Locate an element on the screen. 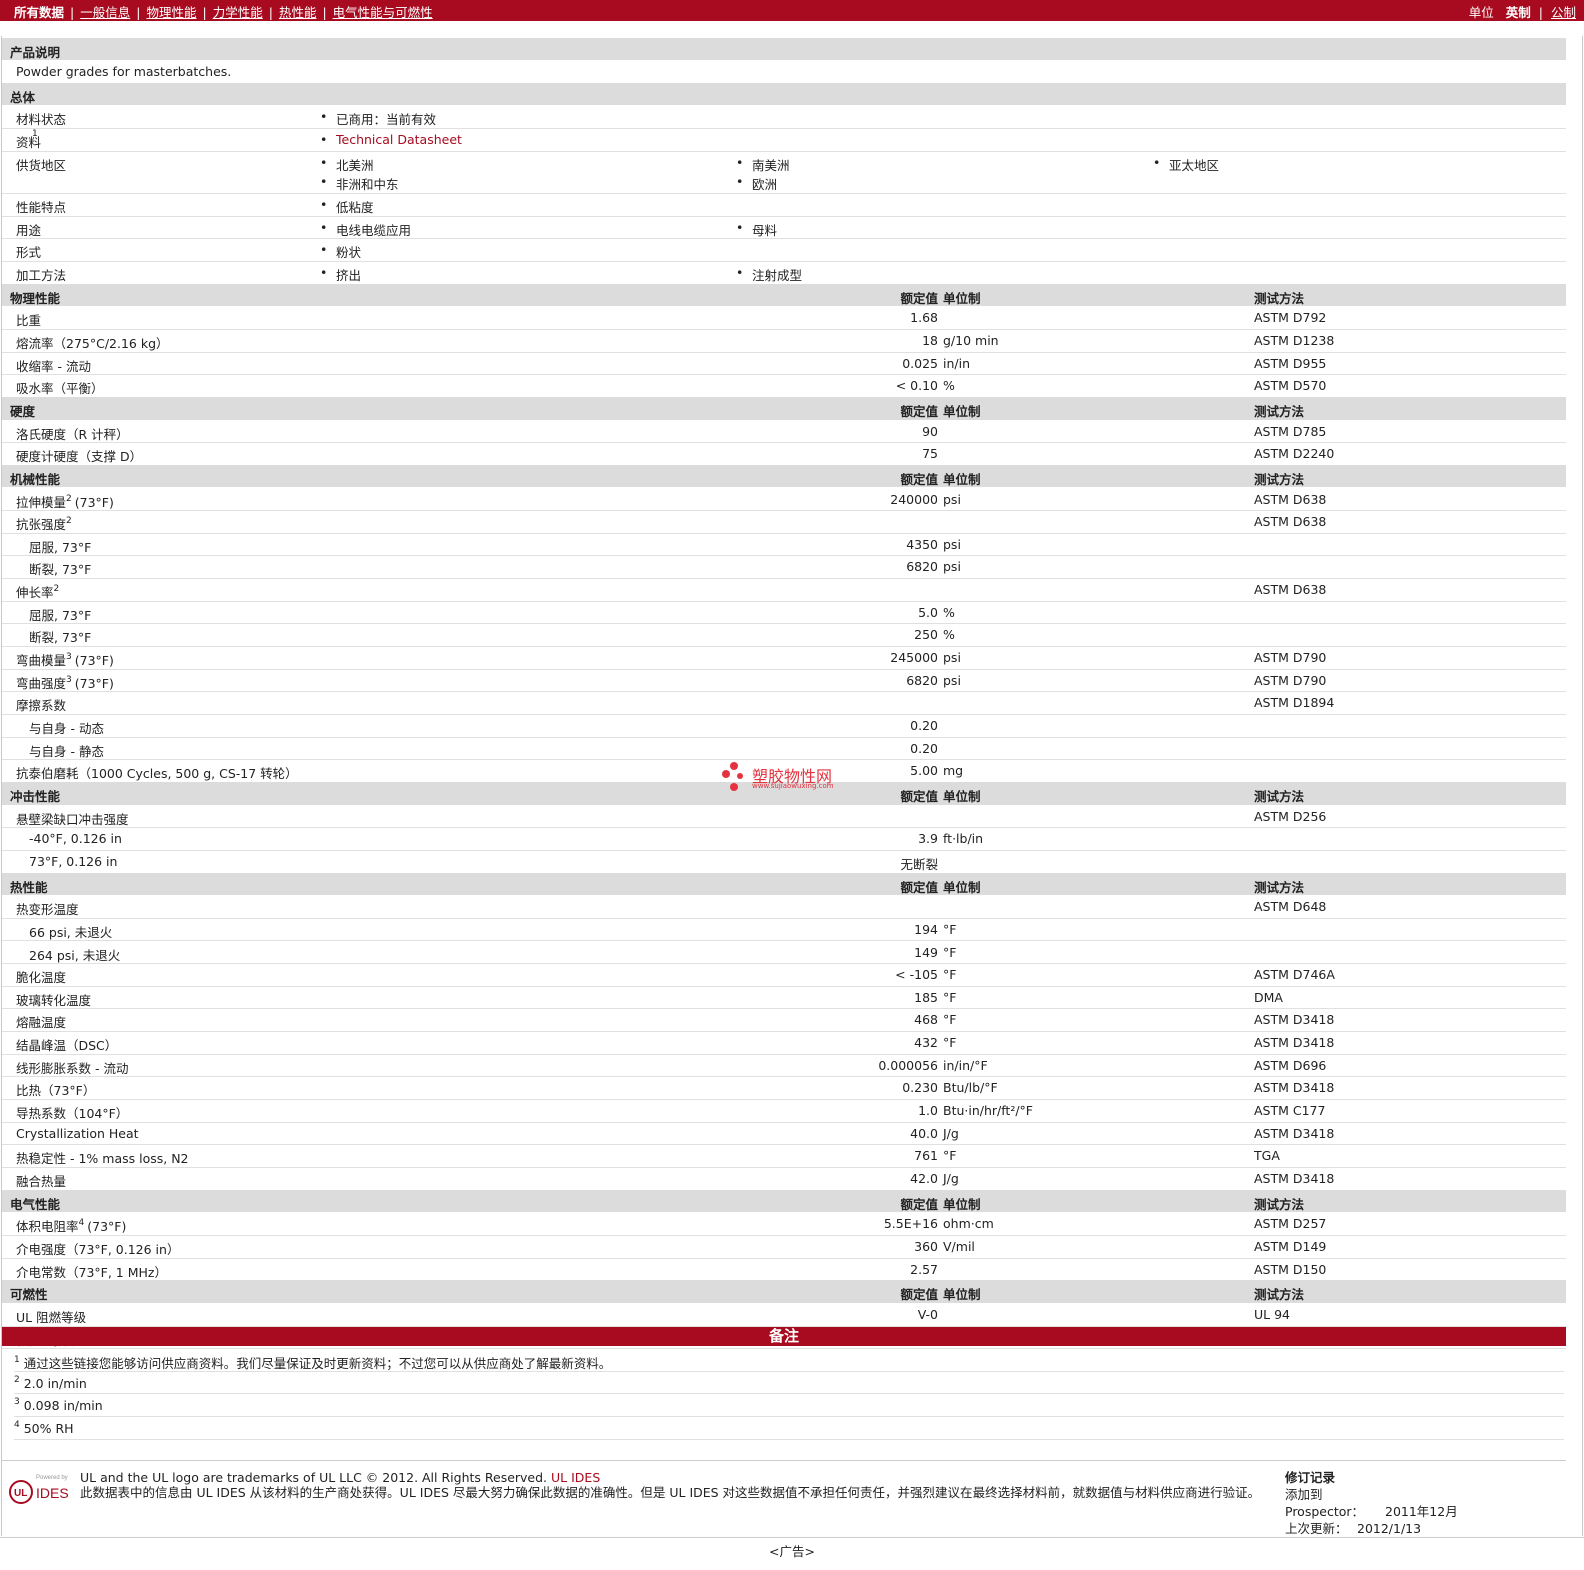 The height and width of the screenshot is (1570, 1584). bullet-item: 注射成型 is located at coordinates (769, 274).